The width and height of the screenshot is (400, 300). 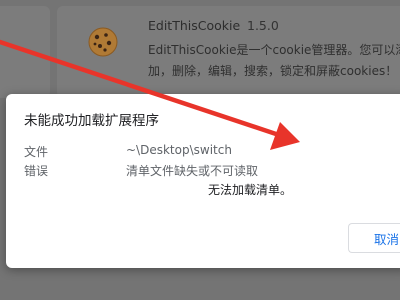 I want to click on extension-version: 1.5.0, so click(x=263, y=25).